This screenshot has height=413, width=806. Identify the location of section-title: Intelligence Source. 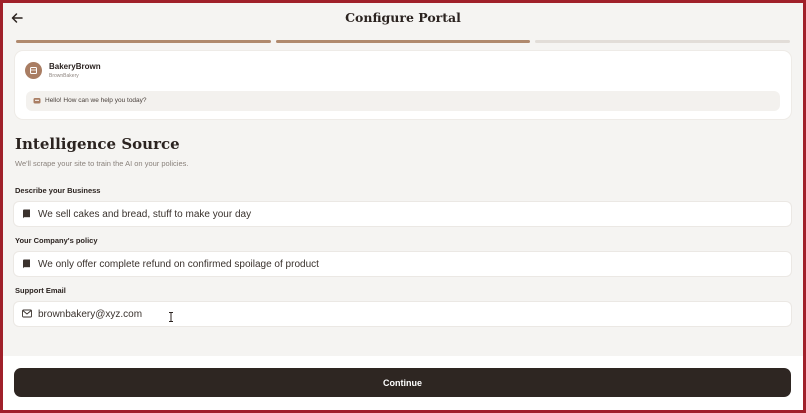
(97, 144).